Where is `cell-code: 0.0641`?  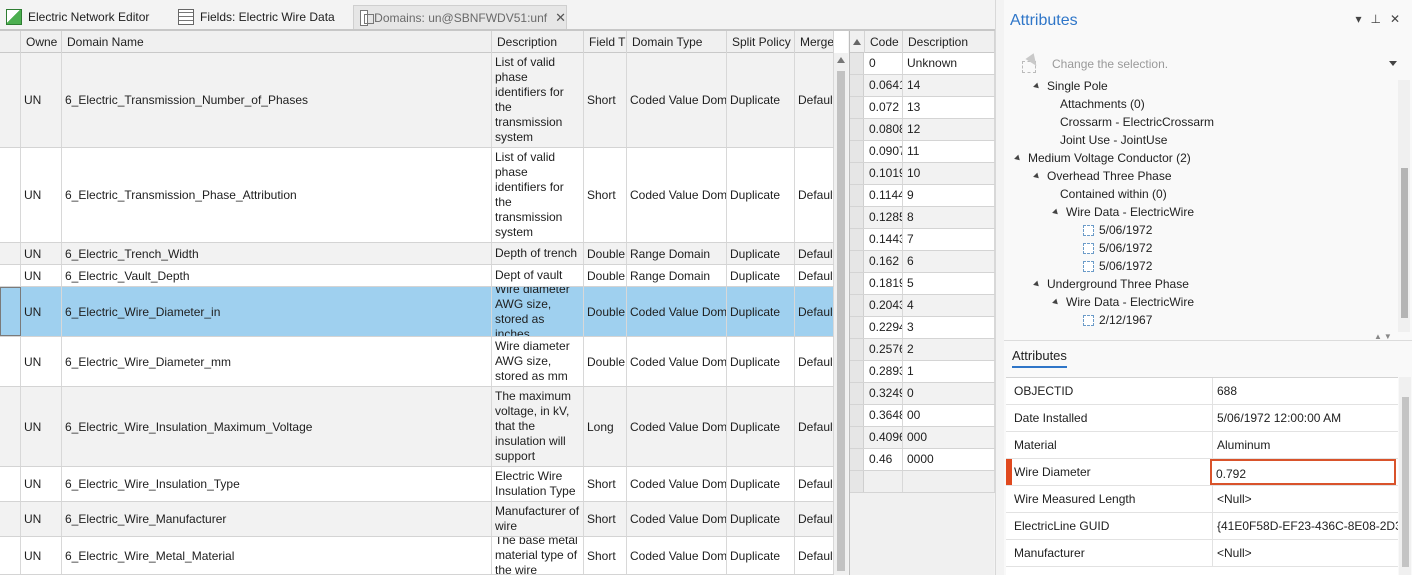
cell-code: 0.0641 is located at coordinates (884, 85).